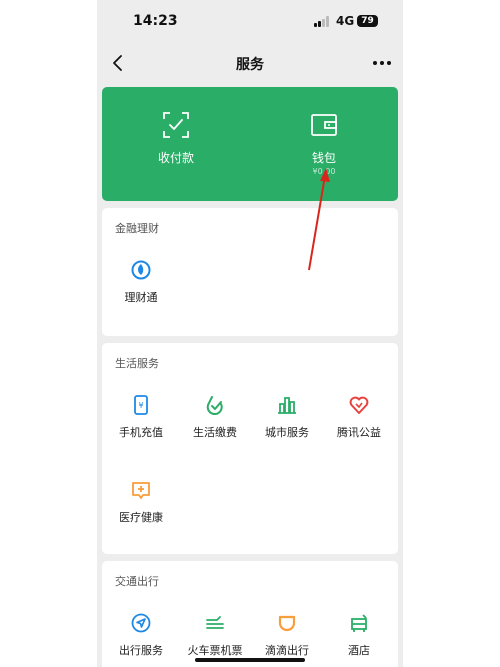 The height and width of the screenshot is (667, 500). What do you see at coordinates (359, 405) in the screenshot?
I see `tencent-charity-icon` at bounding box center [359, 405].